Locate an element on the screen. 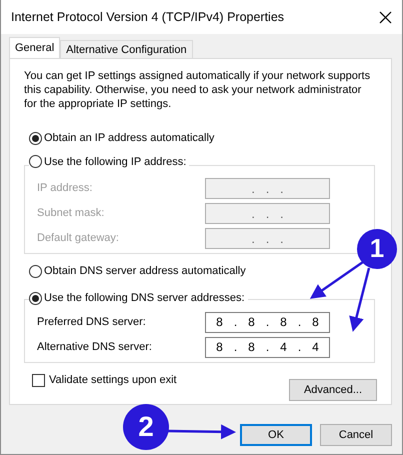 The height and width of the screenshot is (455, 403). checkbox is located at coordinates (38, 381).